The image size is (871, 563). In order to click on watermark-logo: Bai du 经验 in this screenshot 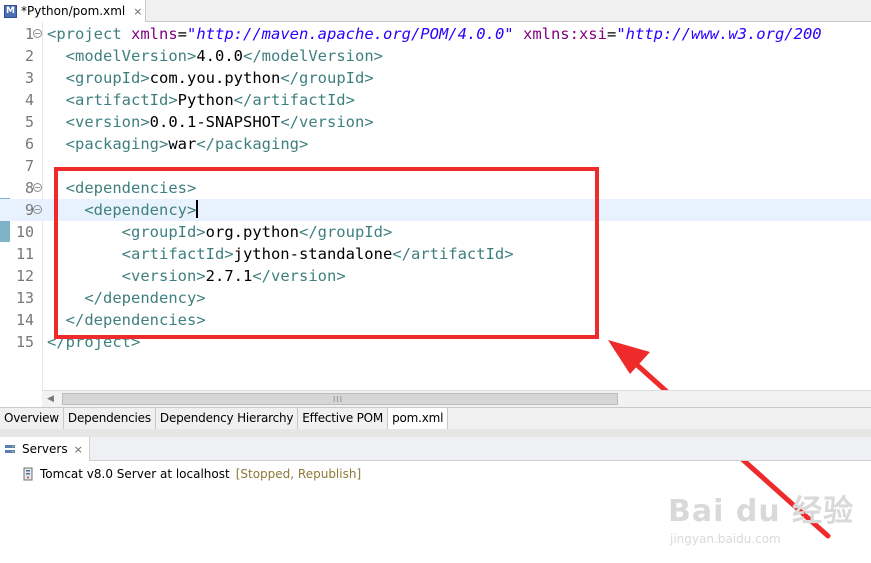, I will do `click(761, 511)`.